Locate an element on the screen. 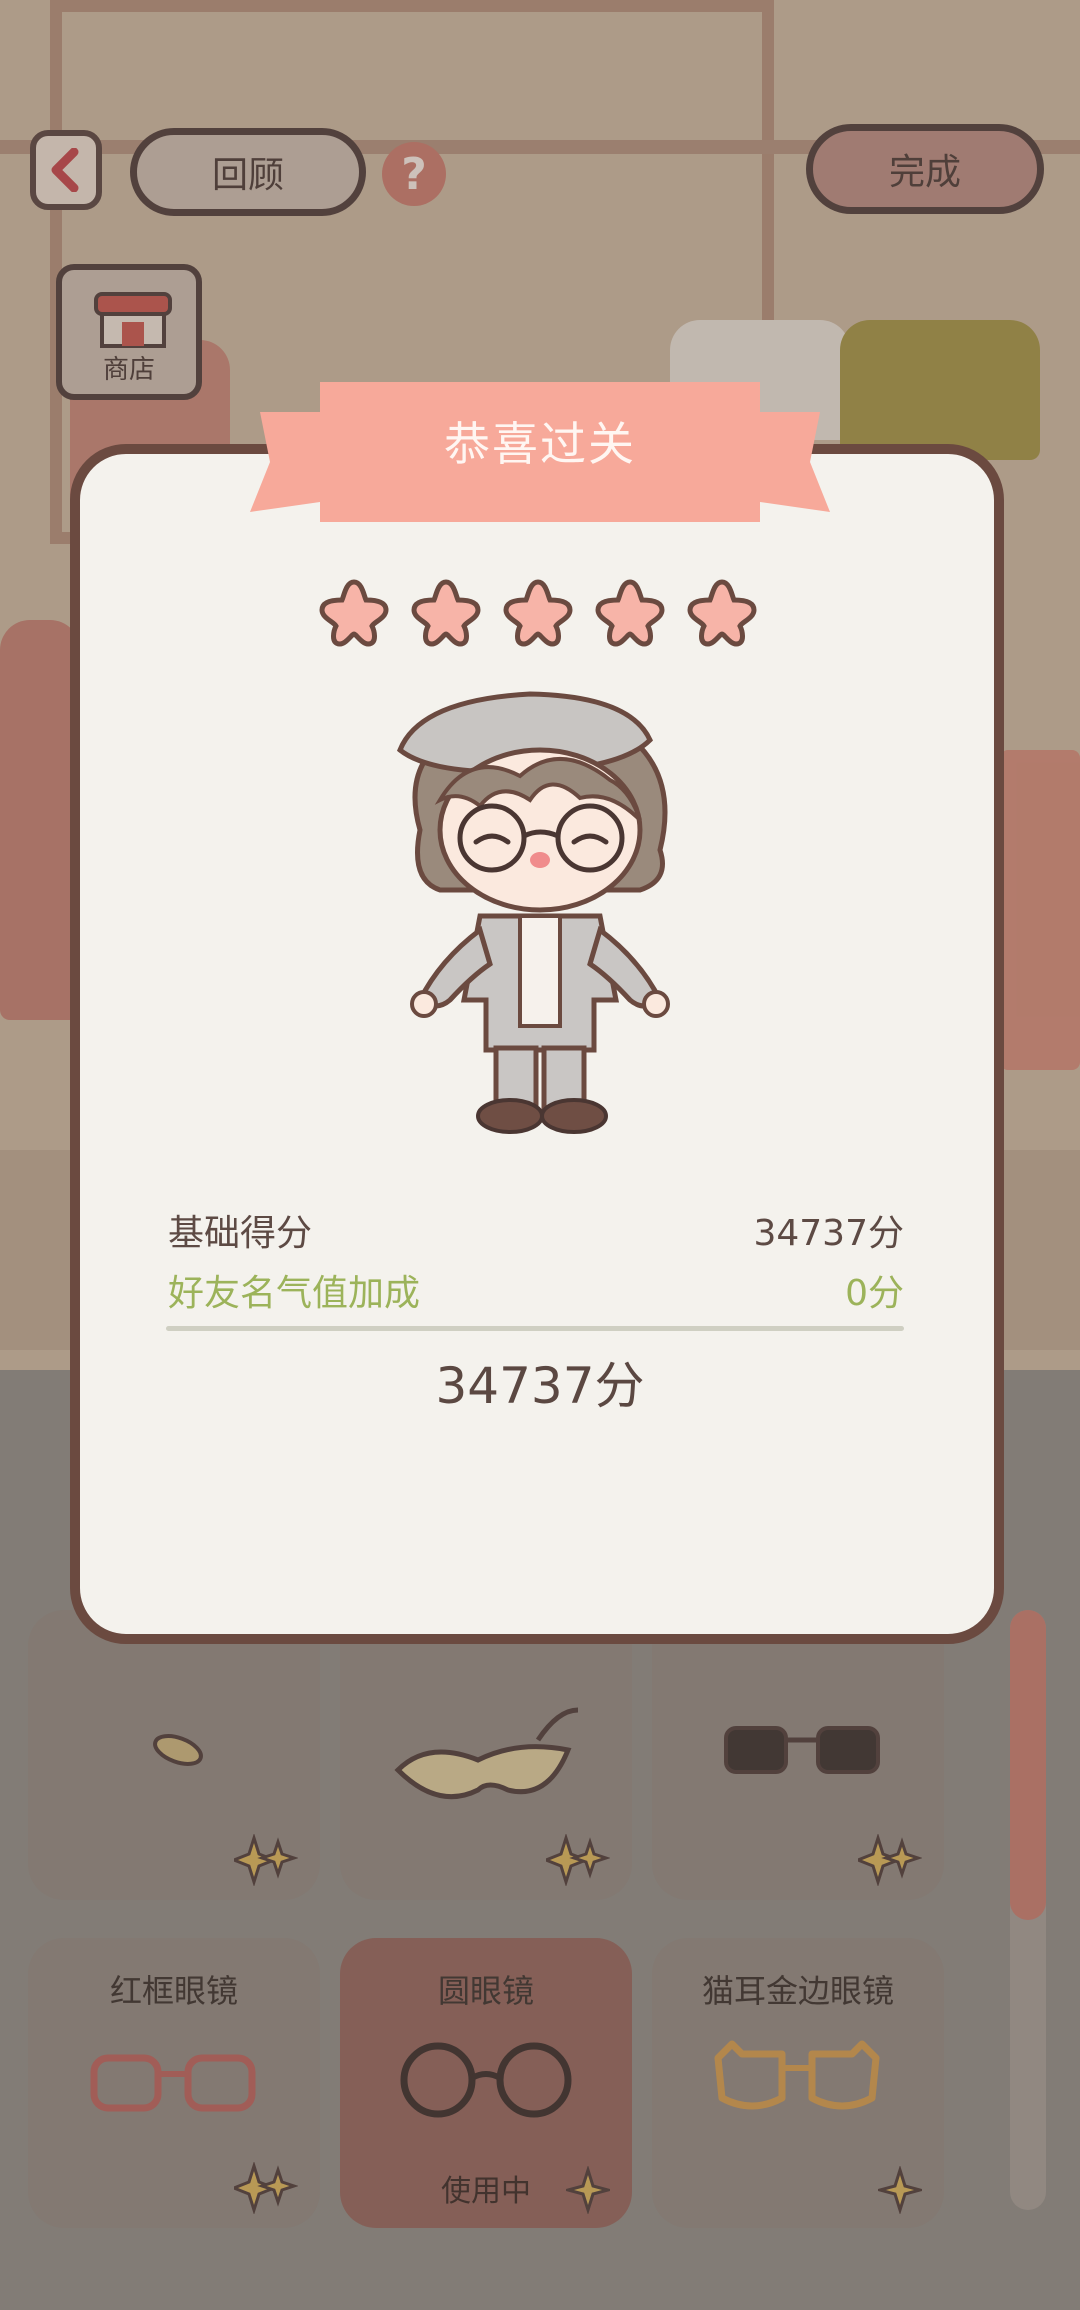 The image size is (1080, 2310). total-score: 34737分 is located at coordinates (540, 1386).